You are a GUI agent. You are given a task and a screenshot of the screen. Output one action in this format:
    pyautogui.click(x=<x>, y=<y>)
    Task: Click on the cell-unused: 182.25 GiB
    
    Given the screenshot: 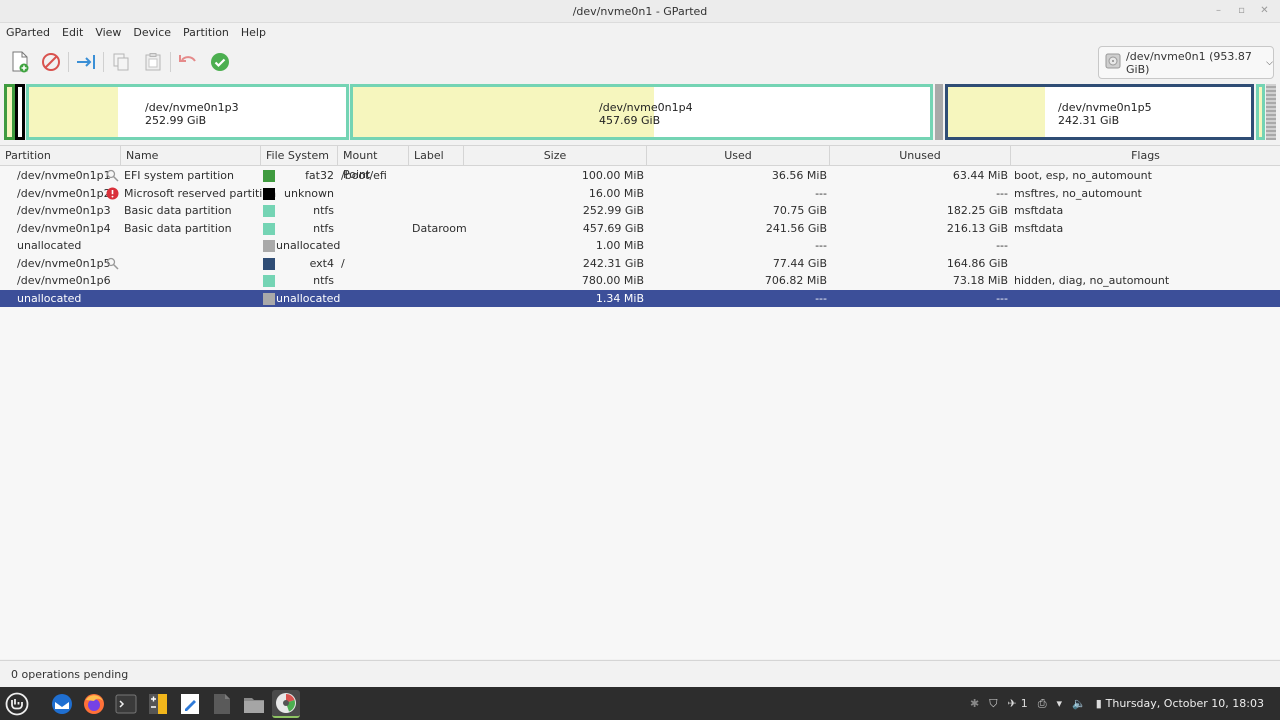 What is the action you would take?
    pyautogui.click(x=977, y=210)
    